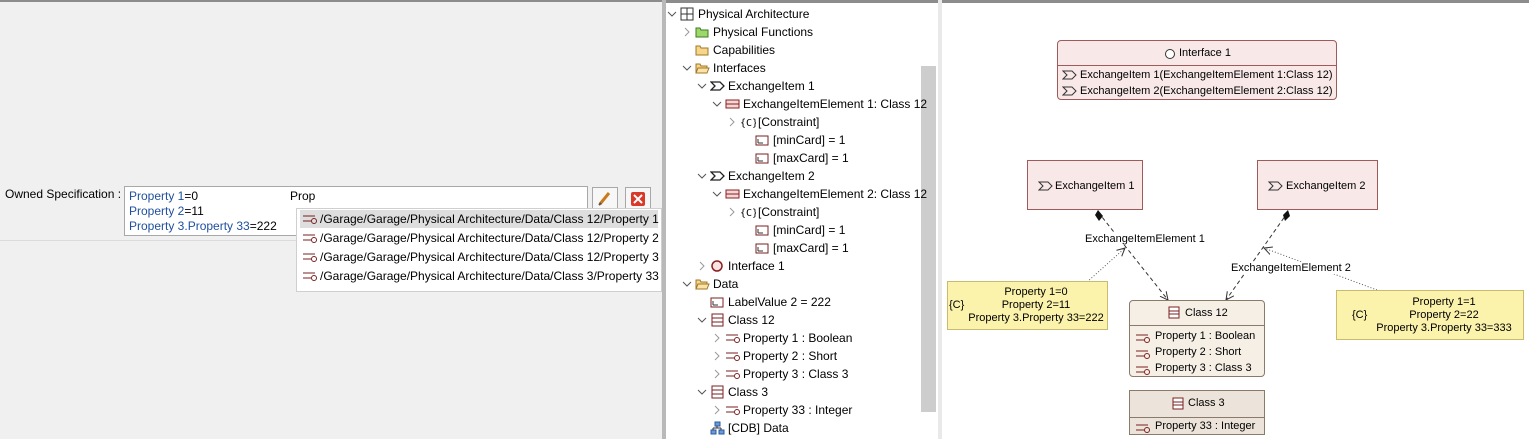 The height and width of the screenshot is (439, 1529). What do you see at coordinates (1205, 53) in the screenshot?
I see `interface-title: Interface 1` at bounding box center [1205, 53].